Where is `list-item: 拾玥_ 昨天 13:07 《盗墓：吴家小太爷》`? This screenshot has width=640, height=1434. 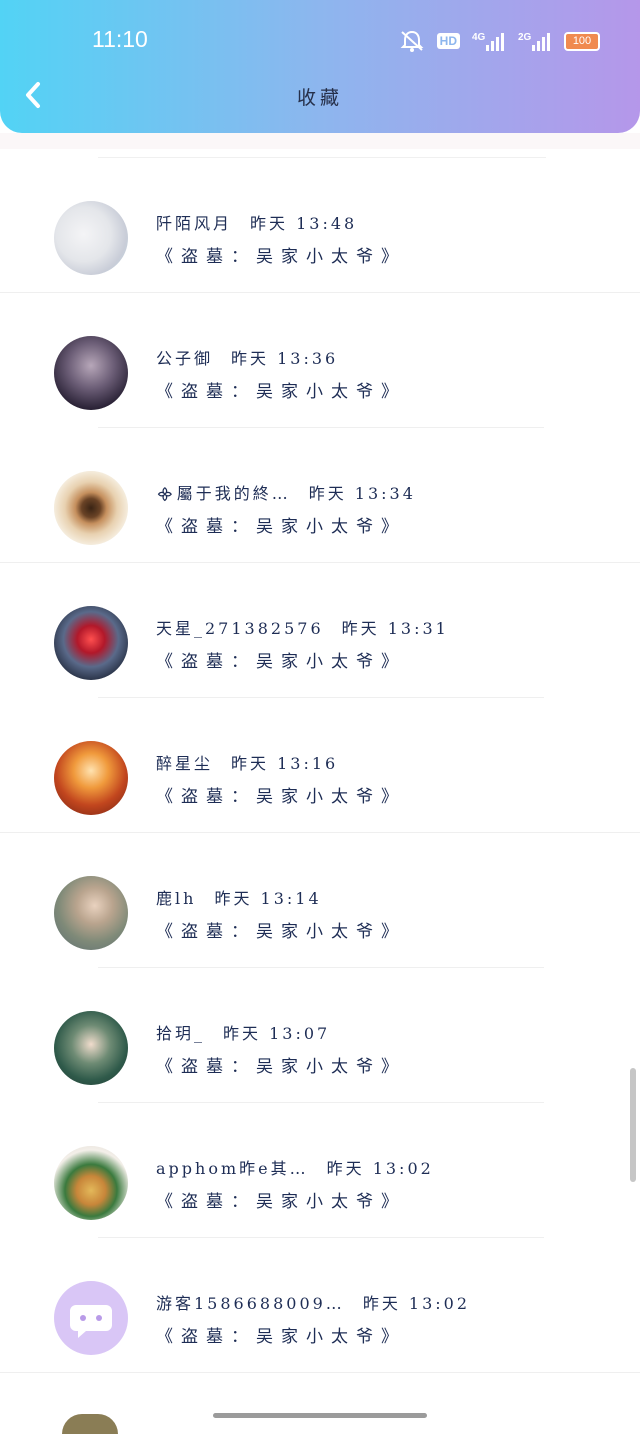
list-item: 拾玥_ 昨天 13:07 《盗墓：吴家小太爷》 is located at coordinates (320, 1035).